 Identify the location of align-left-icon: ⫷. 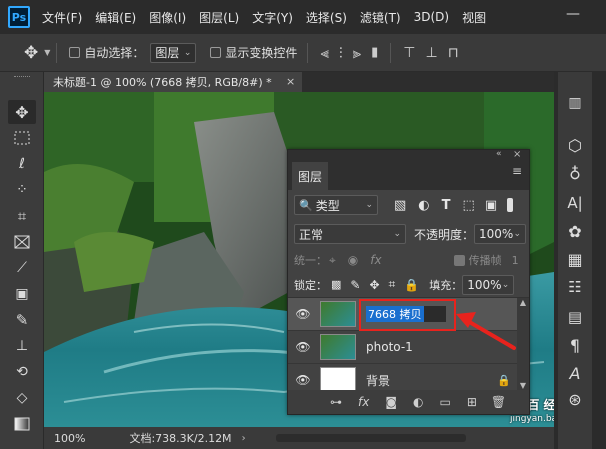
(324, 53).